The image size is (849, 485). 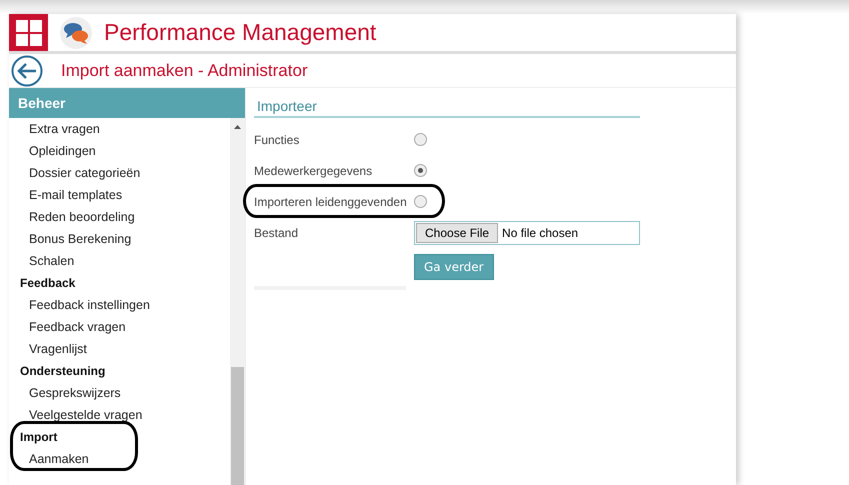 What do you see at coordinates (64, 129) in the screenshot?
I see `sidebar-item: Extra vragen` at bounding box center [64, 129].